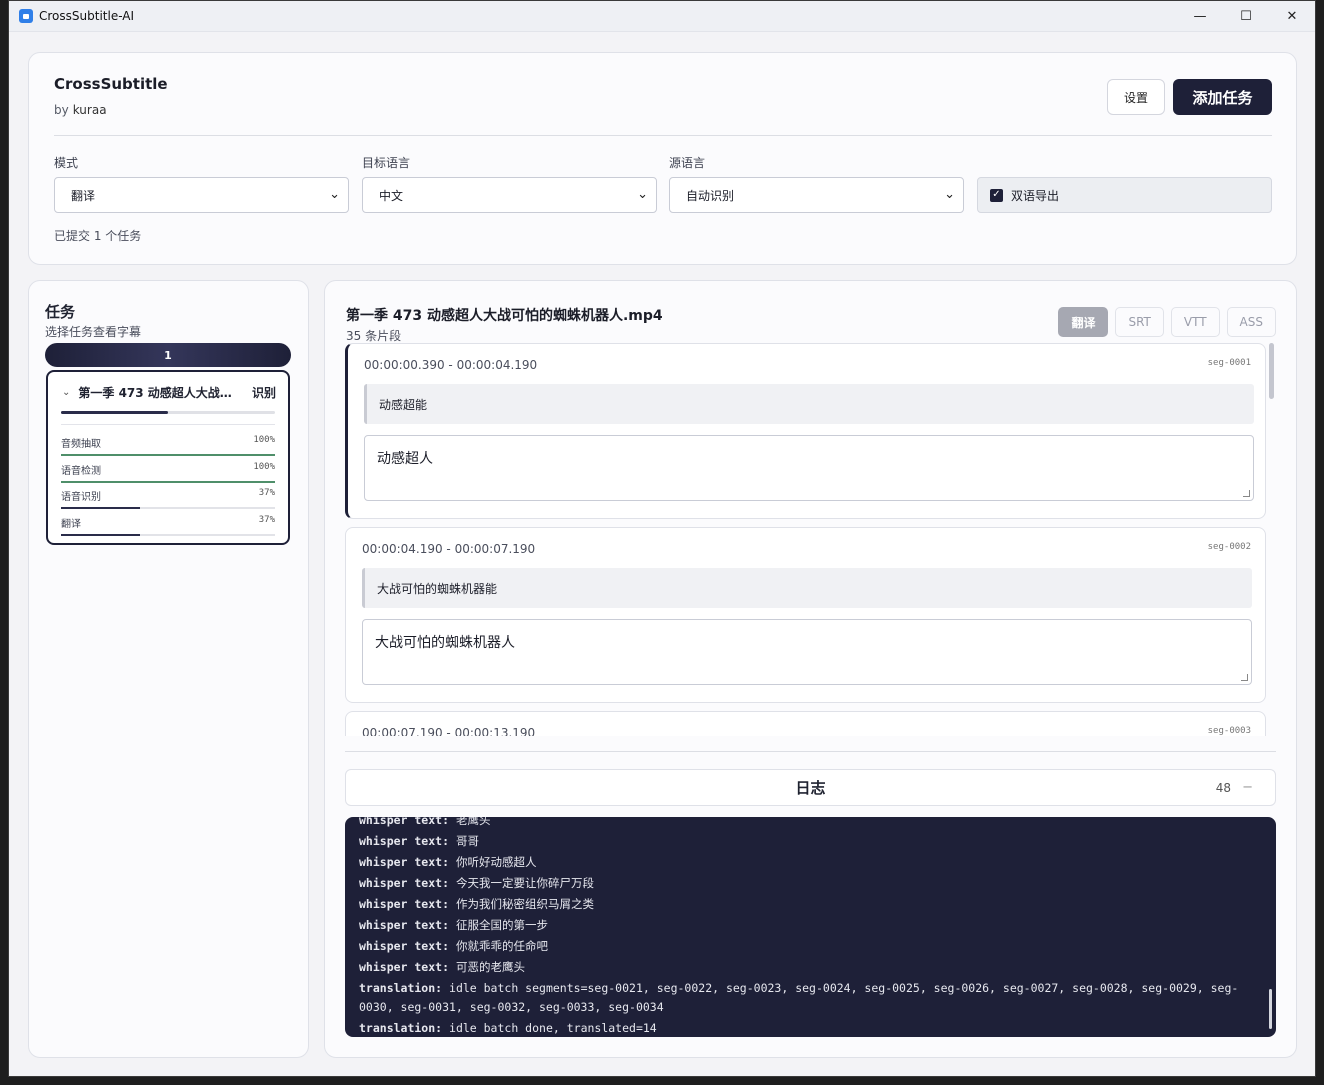  Describe the element at coordinates (1247, 787) in the screenshot. I see `collapse-icon: −` at that location.